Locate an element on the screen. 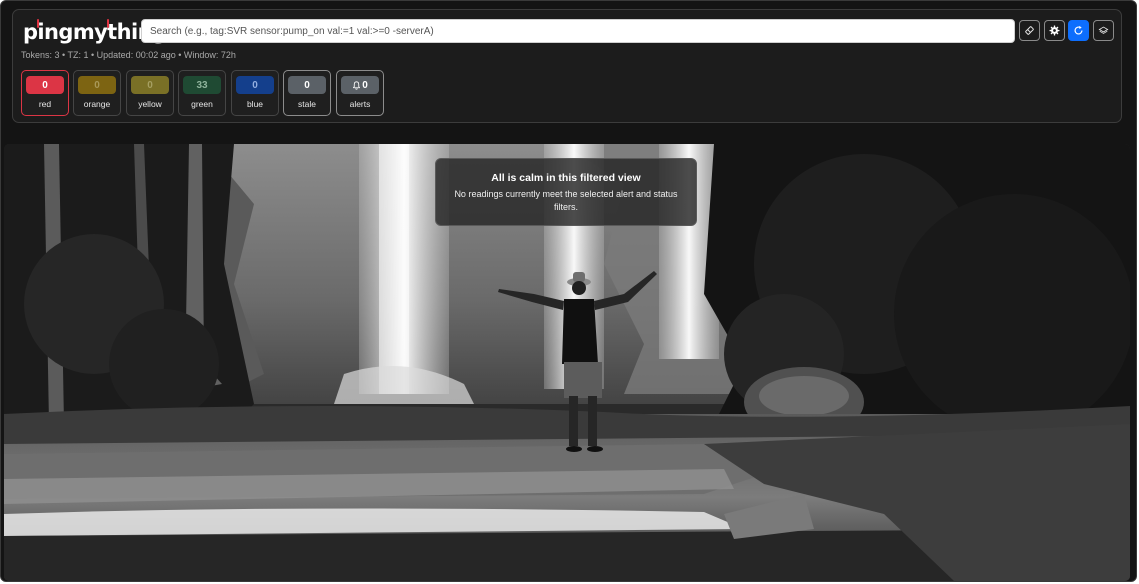 This screenshot has height=584, width=1139. bell-icon is located at coordinates (357, 85).